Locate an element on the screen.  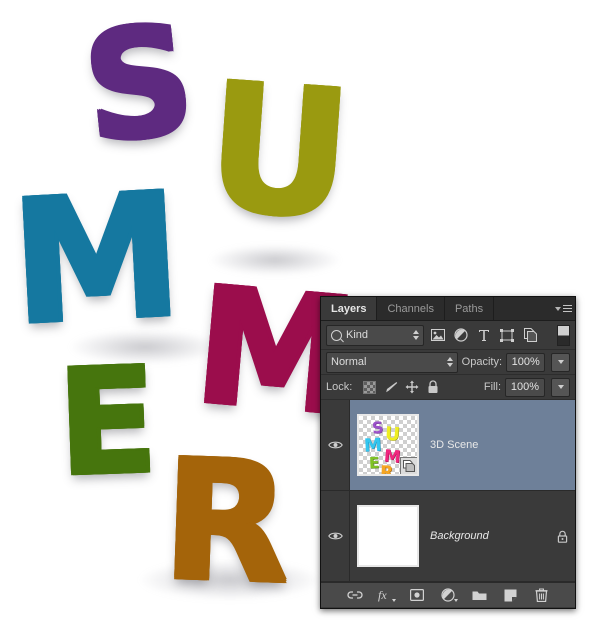
filter-kind-label: Kind is located at coordinates (357, 335).